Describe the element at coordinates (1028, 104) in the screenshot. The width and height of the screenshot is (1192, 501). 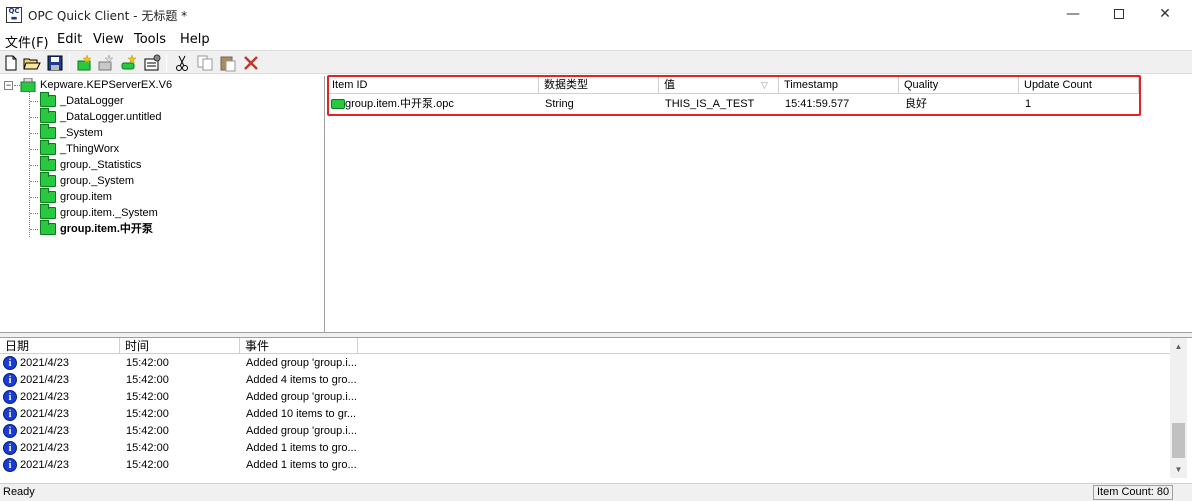
I see `cell-update-count: 1` at that location.